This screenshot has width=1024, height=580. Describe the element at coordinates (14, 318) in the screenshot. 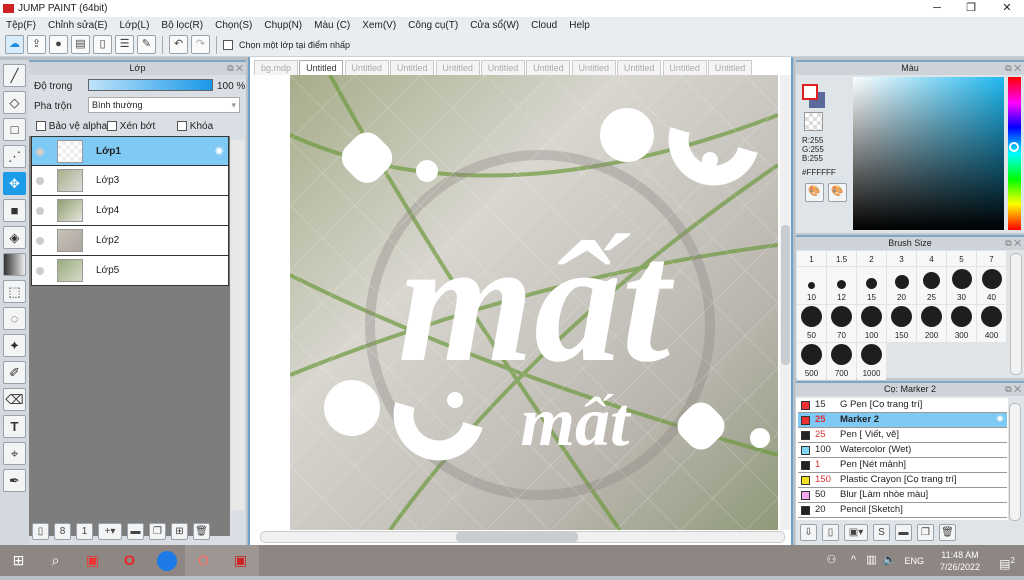

I see `lasso-tool-icon: ◌` at that location.